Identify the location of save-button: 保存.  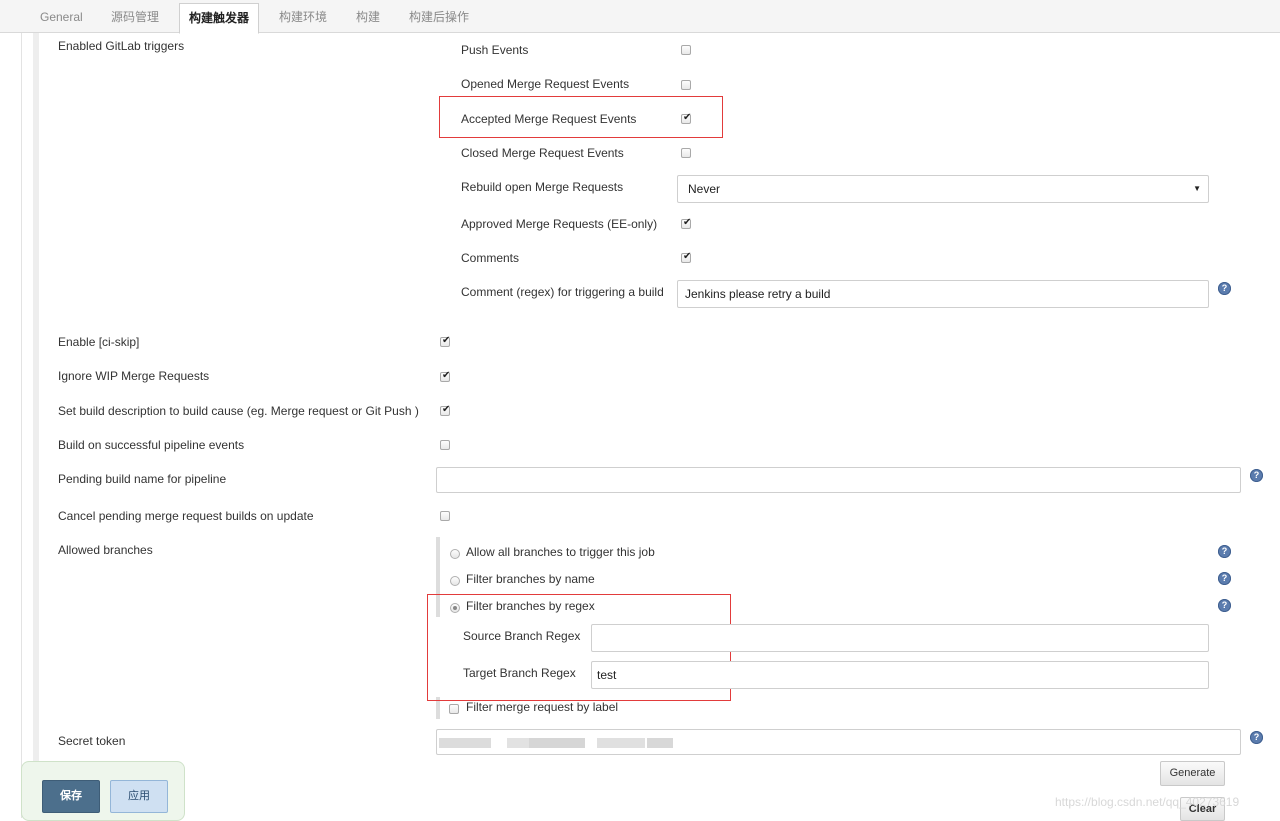
(71, 796).